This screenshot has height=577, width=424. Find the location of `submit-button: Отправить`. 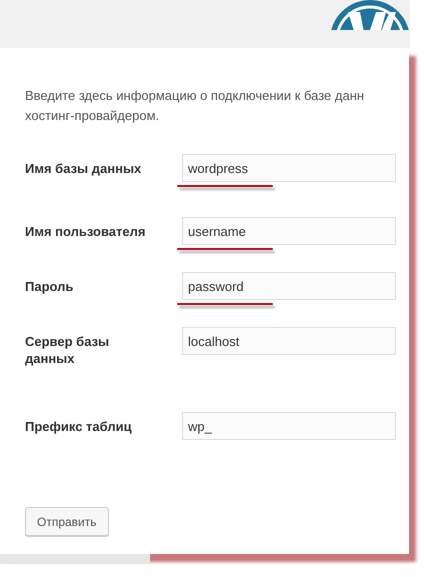

submit-button: Отправить is located at coordinates (67, 521).